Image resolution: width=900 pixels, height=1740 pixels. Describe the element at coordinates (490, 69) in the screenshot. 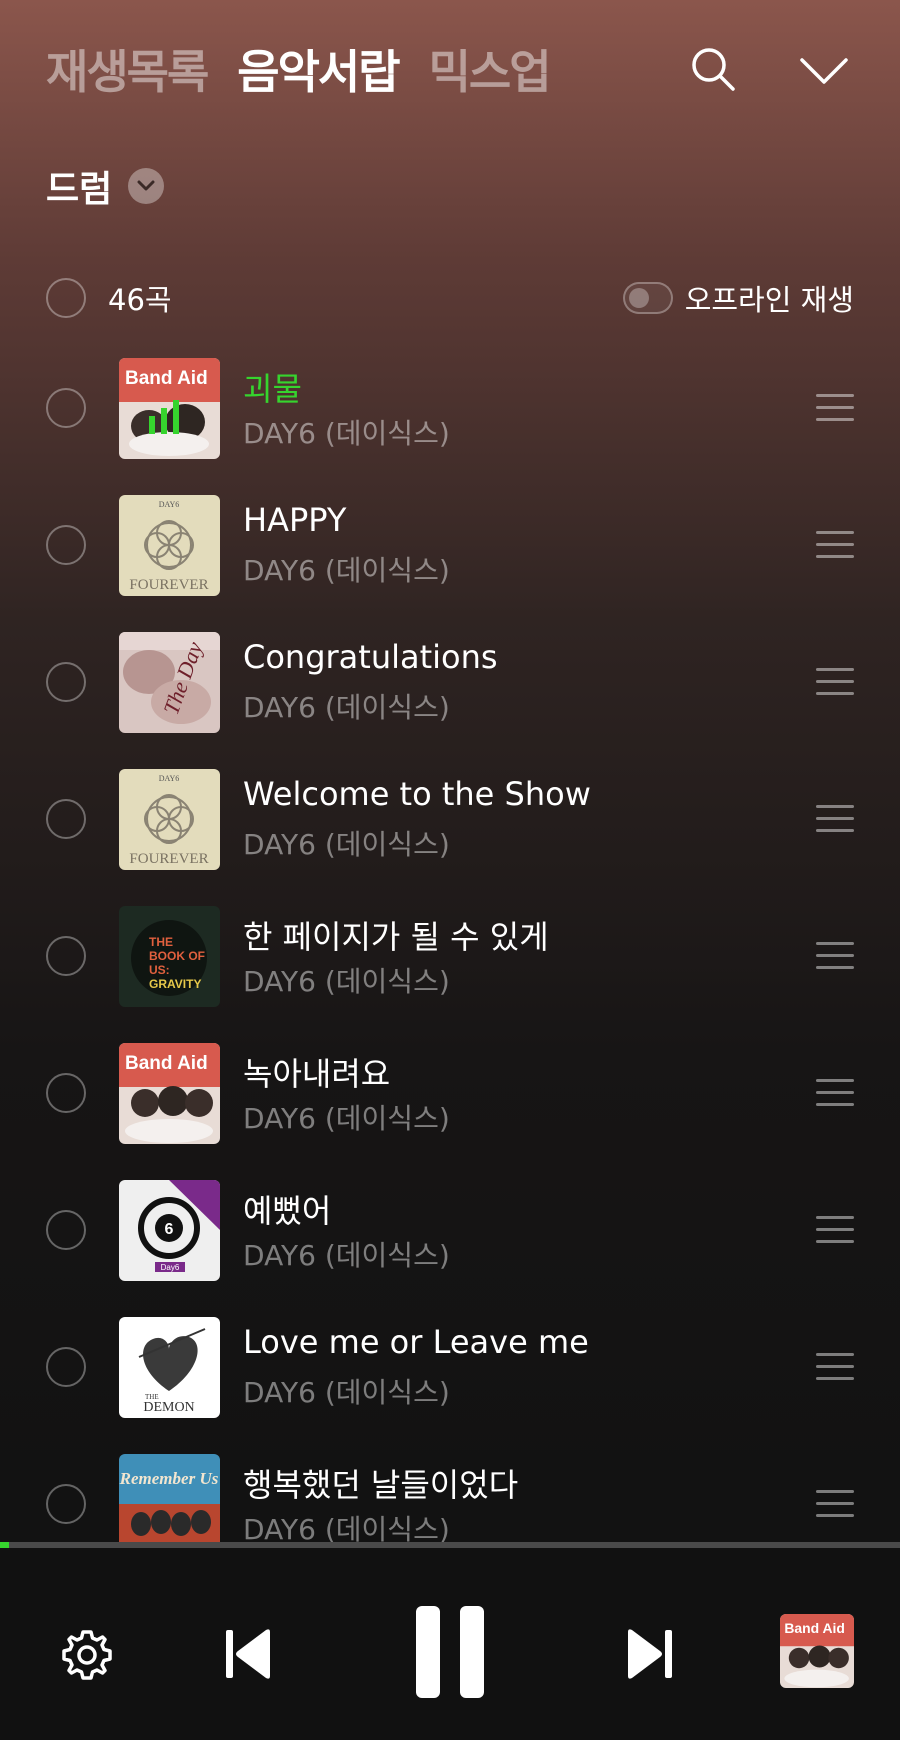

I see `tab-mixup: 믹스업` at that location.